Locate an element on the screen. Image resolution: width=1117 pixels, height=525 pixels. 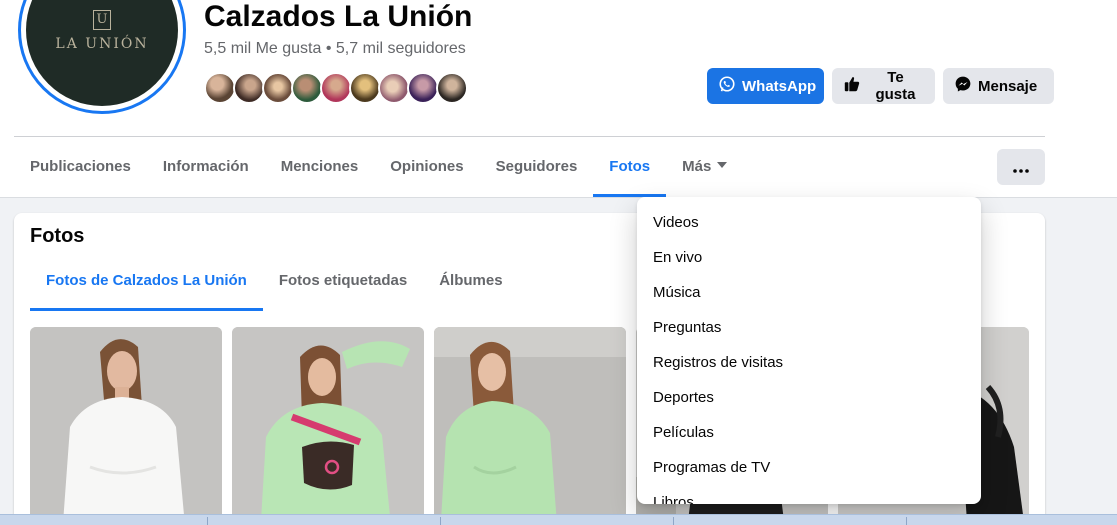
tab-fotos: Fotos is located at coordinates (629, 167).